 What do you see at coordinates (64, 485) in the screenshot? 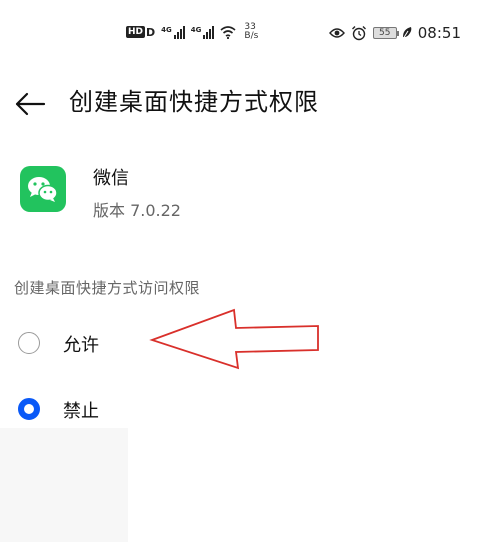
I see `blank-panel` at bounding box center [64, 485].